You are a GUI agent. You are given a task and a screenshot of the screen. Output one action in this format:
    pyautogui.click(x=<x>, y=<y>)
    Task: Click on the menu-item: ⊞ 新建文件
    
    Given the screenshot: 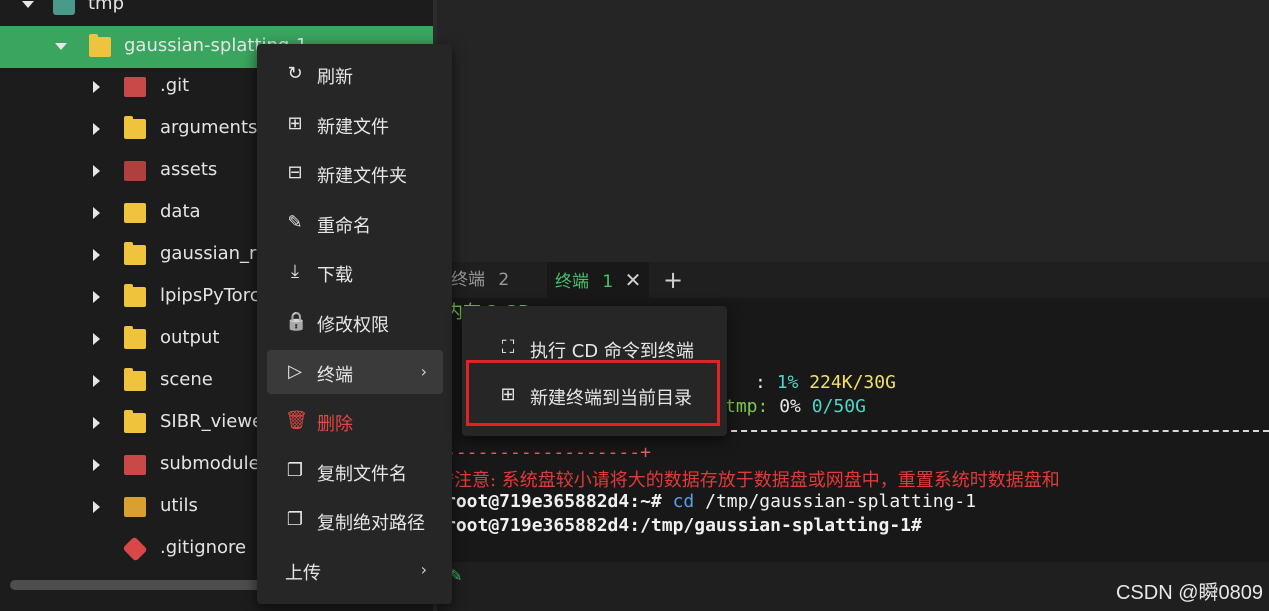 What is the action you would take?
    pyautogui.click(x=355, y=124)
    